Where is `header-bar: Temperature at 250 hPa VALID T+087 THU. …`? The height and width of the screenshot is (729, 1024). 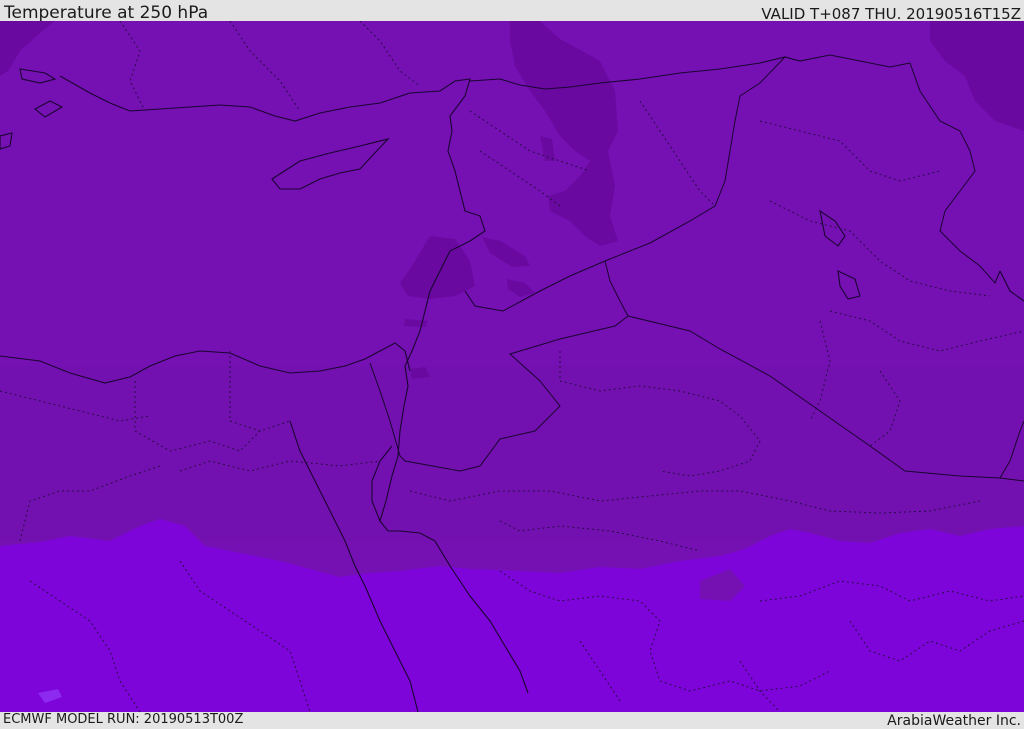
header-bar: Temperature at 250 hPa VALID T+087 THU. … is located at coordinates (512, 11).